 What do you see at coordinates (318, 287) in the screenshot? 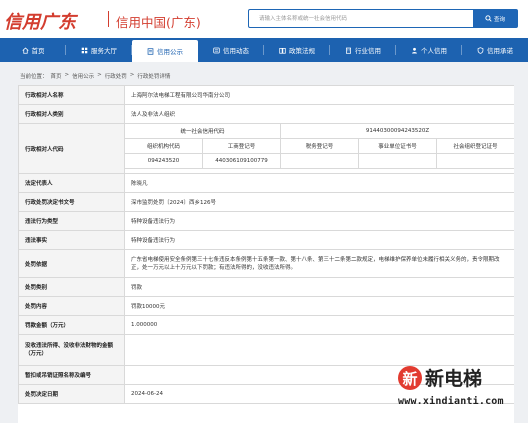
I see `category-value: 罚款` at bounding box center [318, 287].